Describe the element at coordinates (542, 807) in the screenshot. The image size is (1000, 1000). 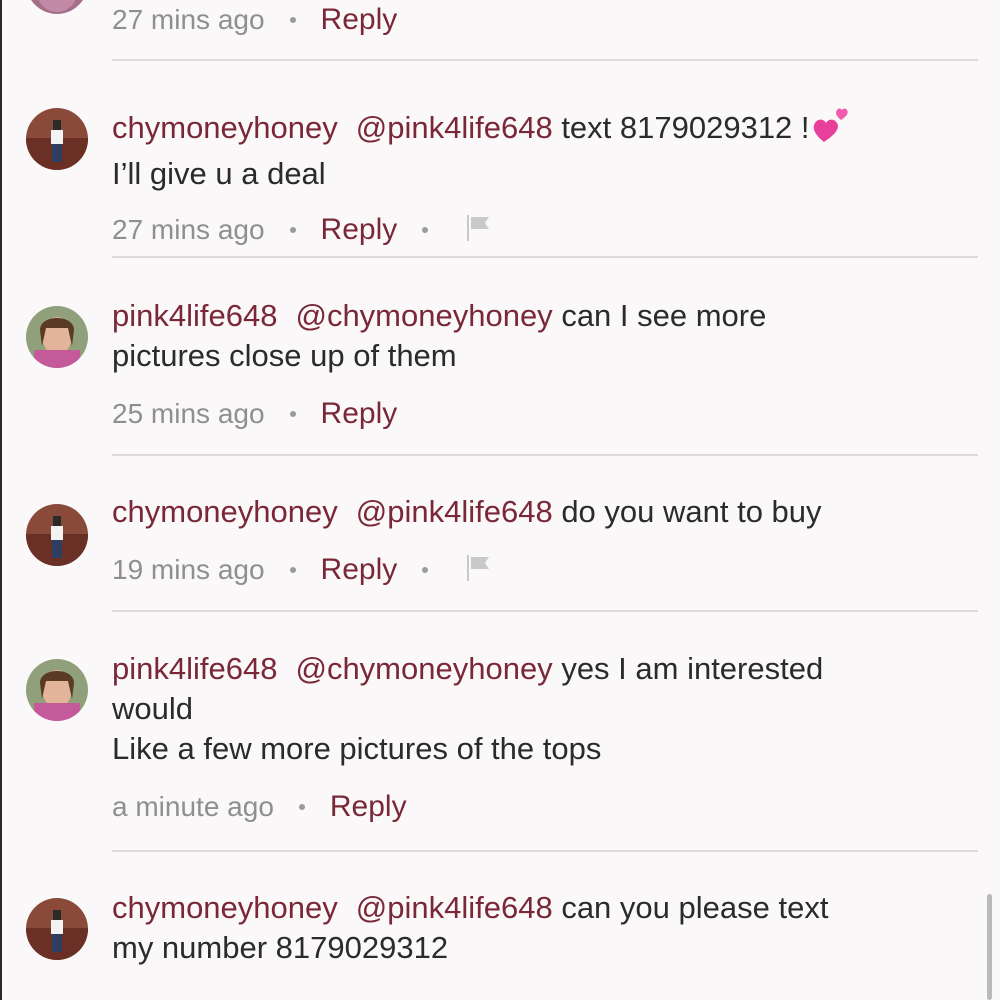
I see `comment-meta: a minute ago Reply` at that location.